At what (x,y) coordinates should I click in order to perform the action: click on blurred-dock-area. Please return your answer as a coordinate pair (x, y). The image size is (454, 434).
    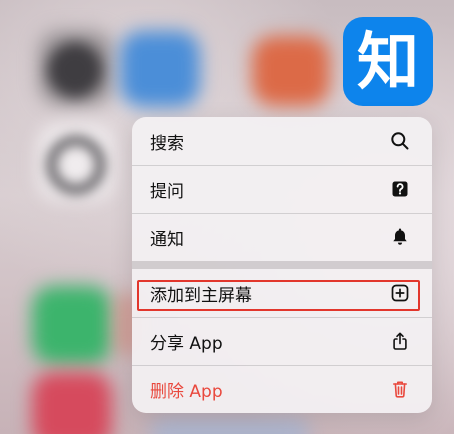
    Looking at the image, I should click on (230, 426).